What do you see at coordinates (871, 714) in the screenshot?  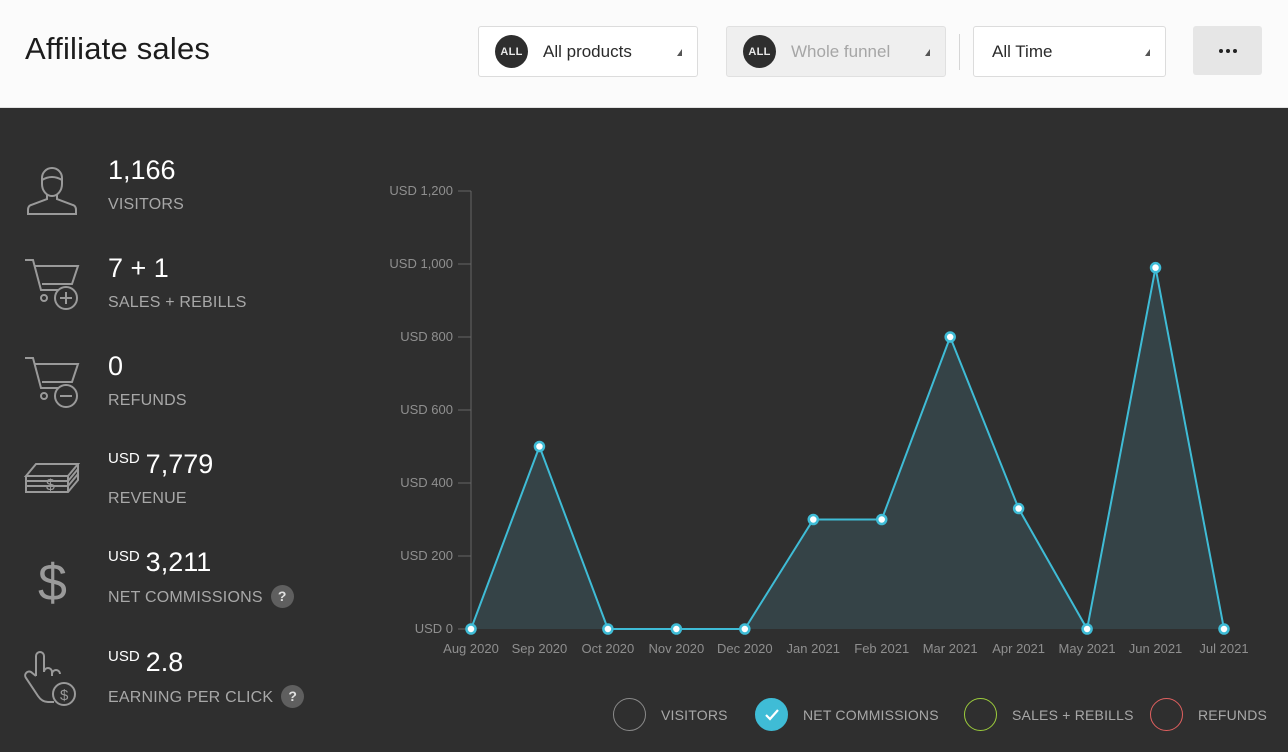 I see `legend-label: NET COMMISSIONS` at bounding box center [871, 714].